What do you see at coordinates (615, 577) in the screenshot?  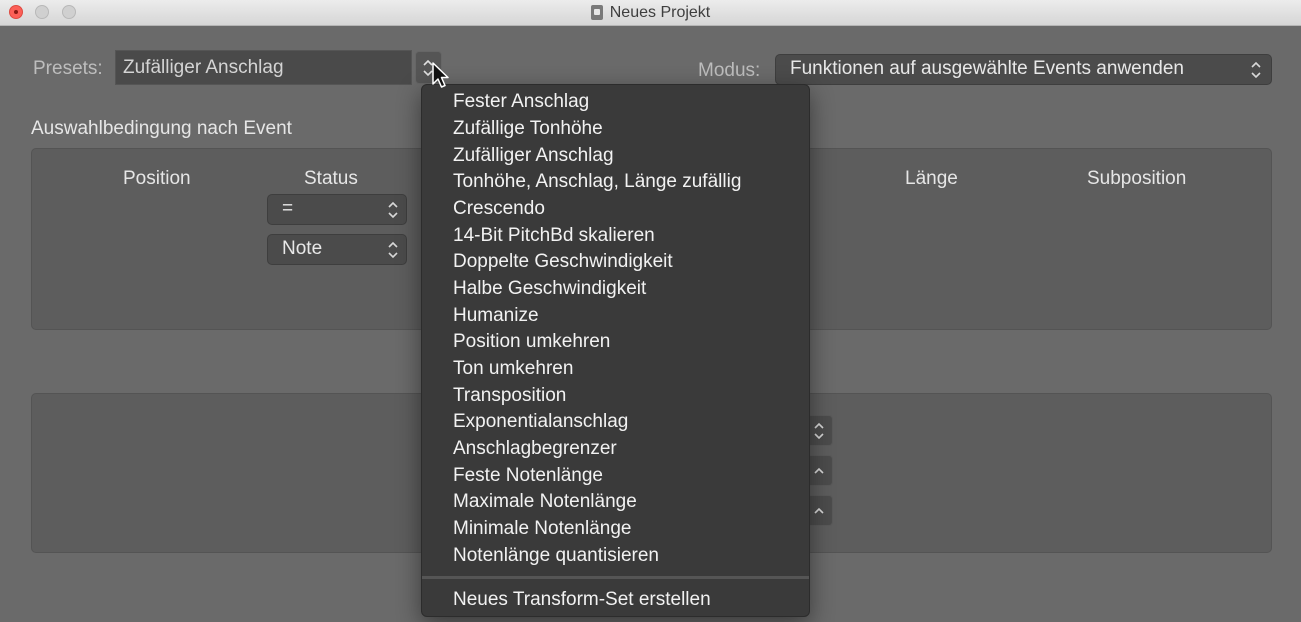 I see `menu-separator` at bounding box center [615, 577].